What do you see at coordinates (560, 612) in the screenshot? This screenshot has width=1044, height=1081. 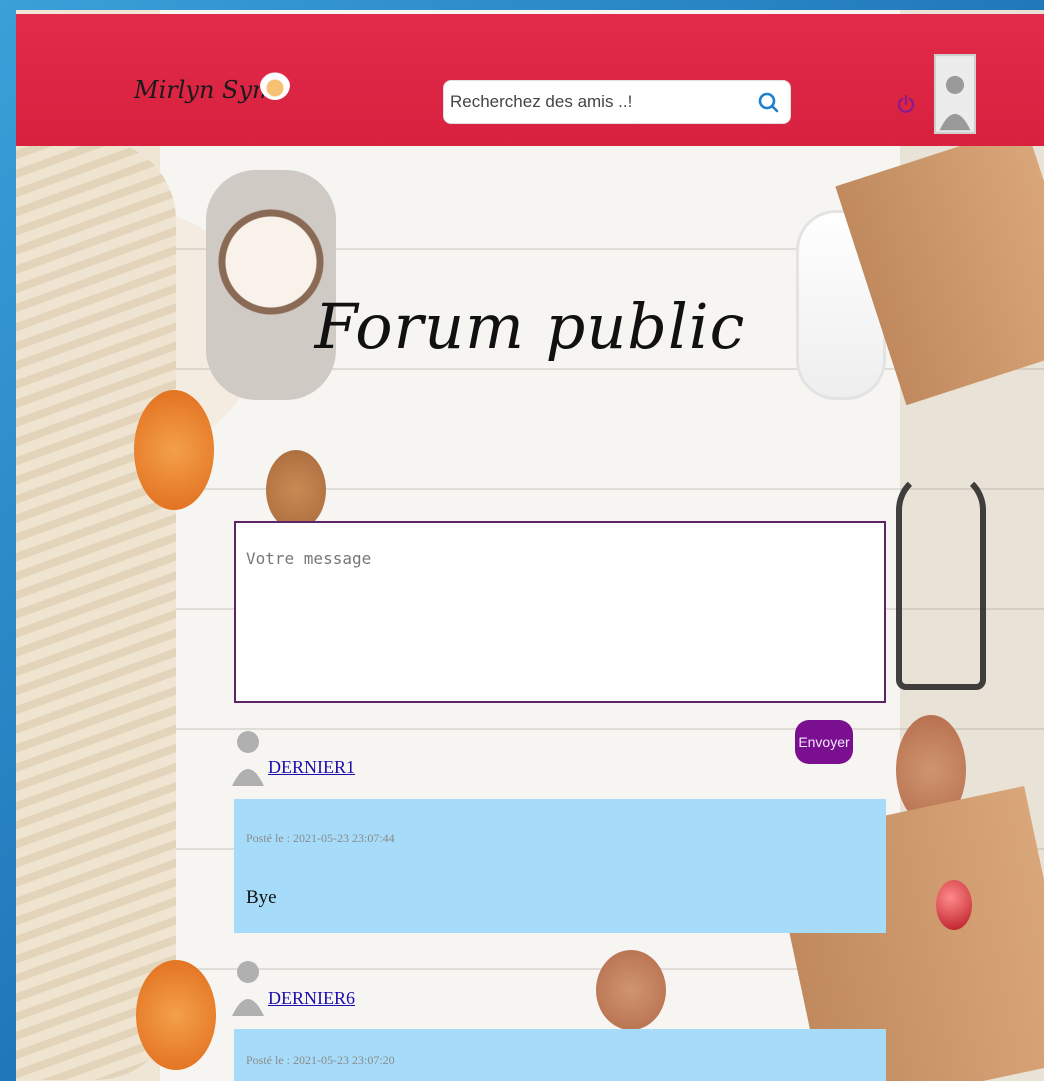 I see `message-textarea` at bounding box center [560, 612].